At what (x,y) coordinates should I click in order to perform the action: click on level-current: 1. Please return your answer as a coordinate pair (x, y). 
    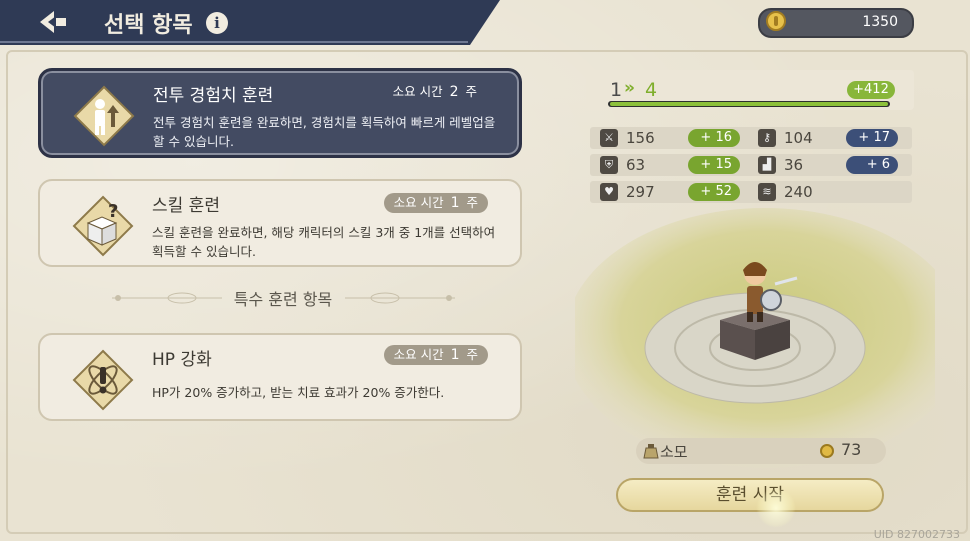
    Looking at the image, I should click on (616, 90).